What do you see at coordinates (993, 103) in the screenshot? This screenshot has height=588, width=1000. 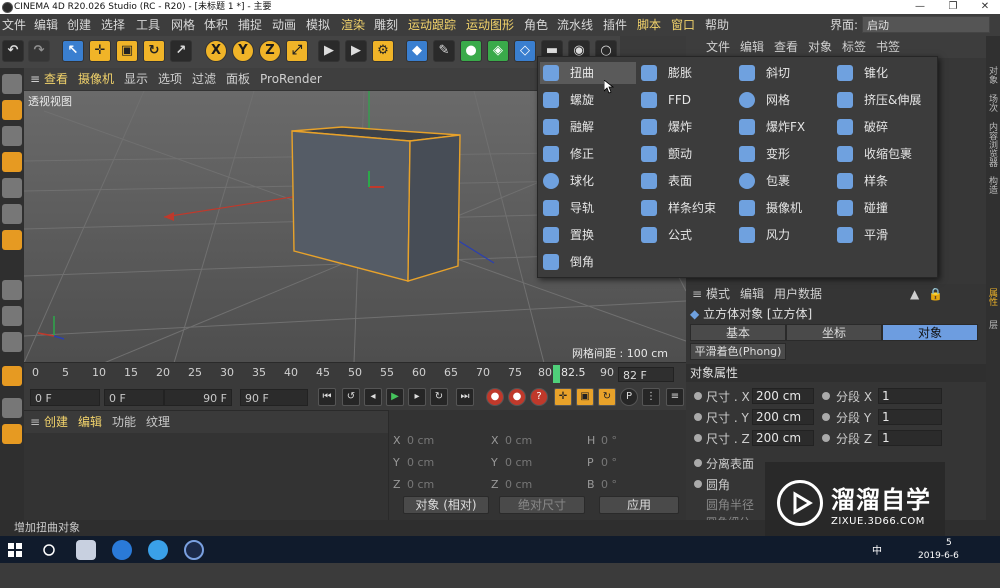 I see `side-tab-takes: 场次` at bounding box center [993, 103].